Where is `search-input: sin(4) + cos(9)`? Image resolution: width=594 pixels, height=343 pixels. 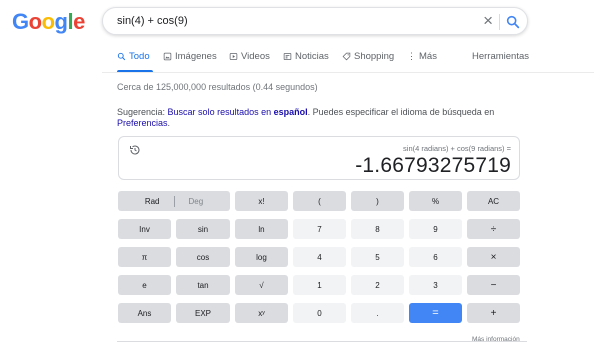
search-input: sin(4) + cos(9) is located at coordinates (152, 21).